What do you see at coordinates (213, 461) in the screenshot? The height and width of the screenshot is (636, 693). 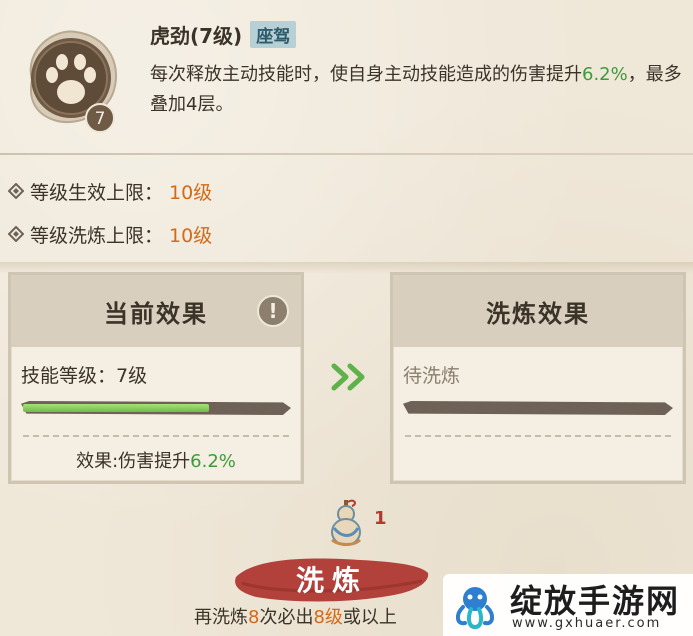 I see `effect-value: 6.2%` at bounding box center [213, 461].